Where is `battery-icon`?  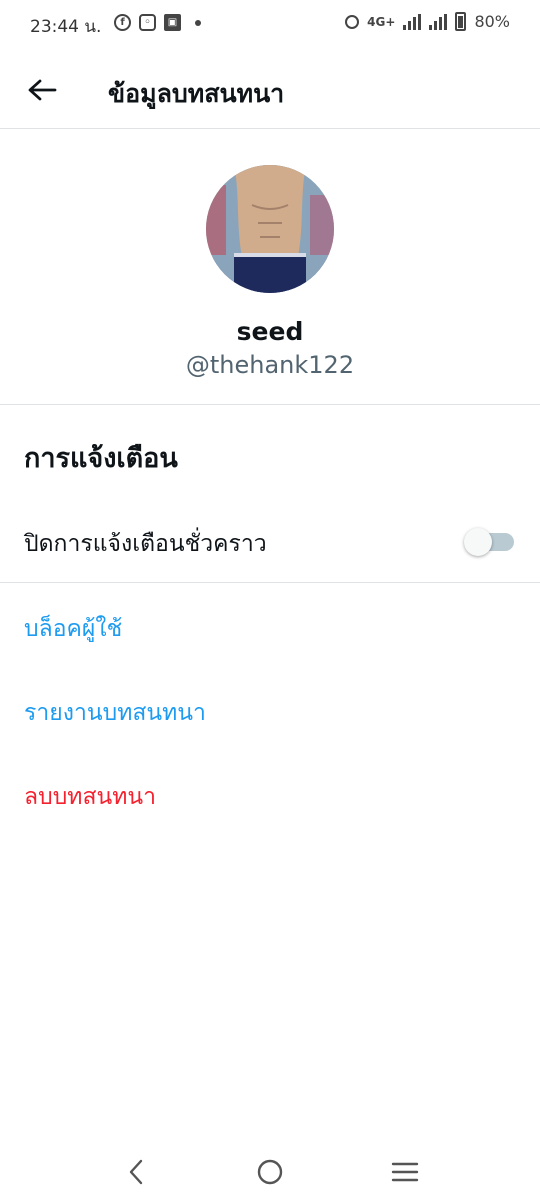
battery-icon is located at coordinates (461, 21).